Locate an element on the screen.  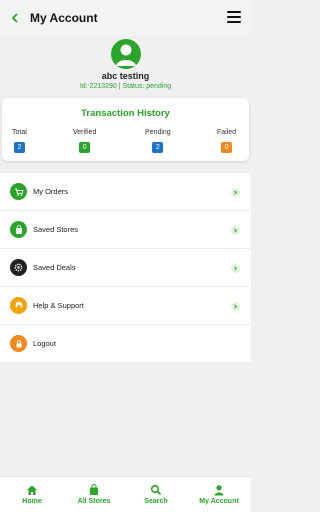
menu-item-saved-deals: Saved Deals is located at coordinates (125, 268).